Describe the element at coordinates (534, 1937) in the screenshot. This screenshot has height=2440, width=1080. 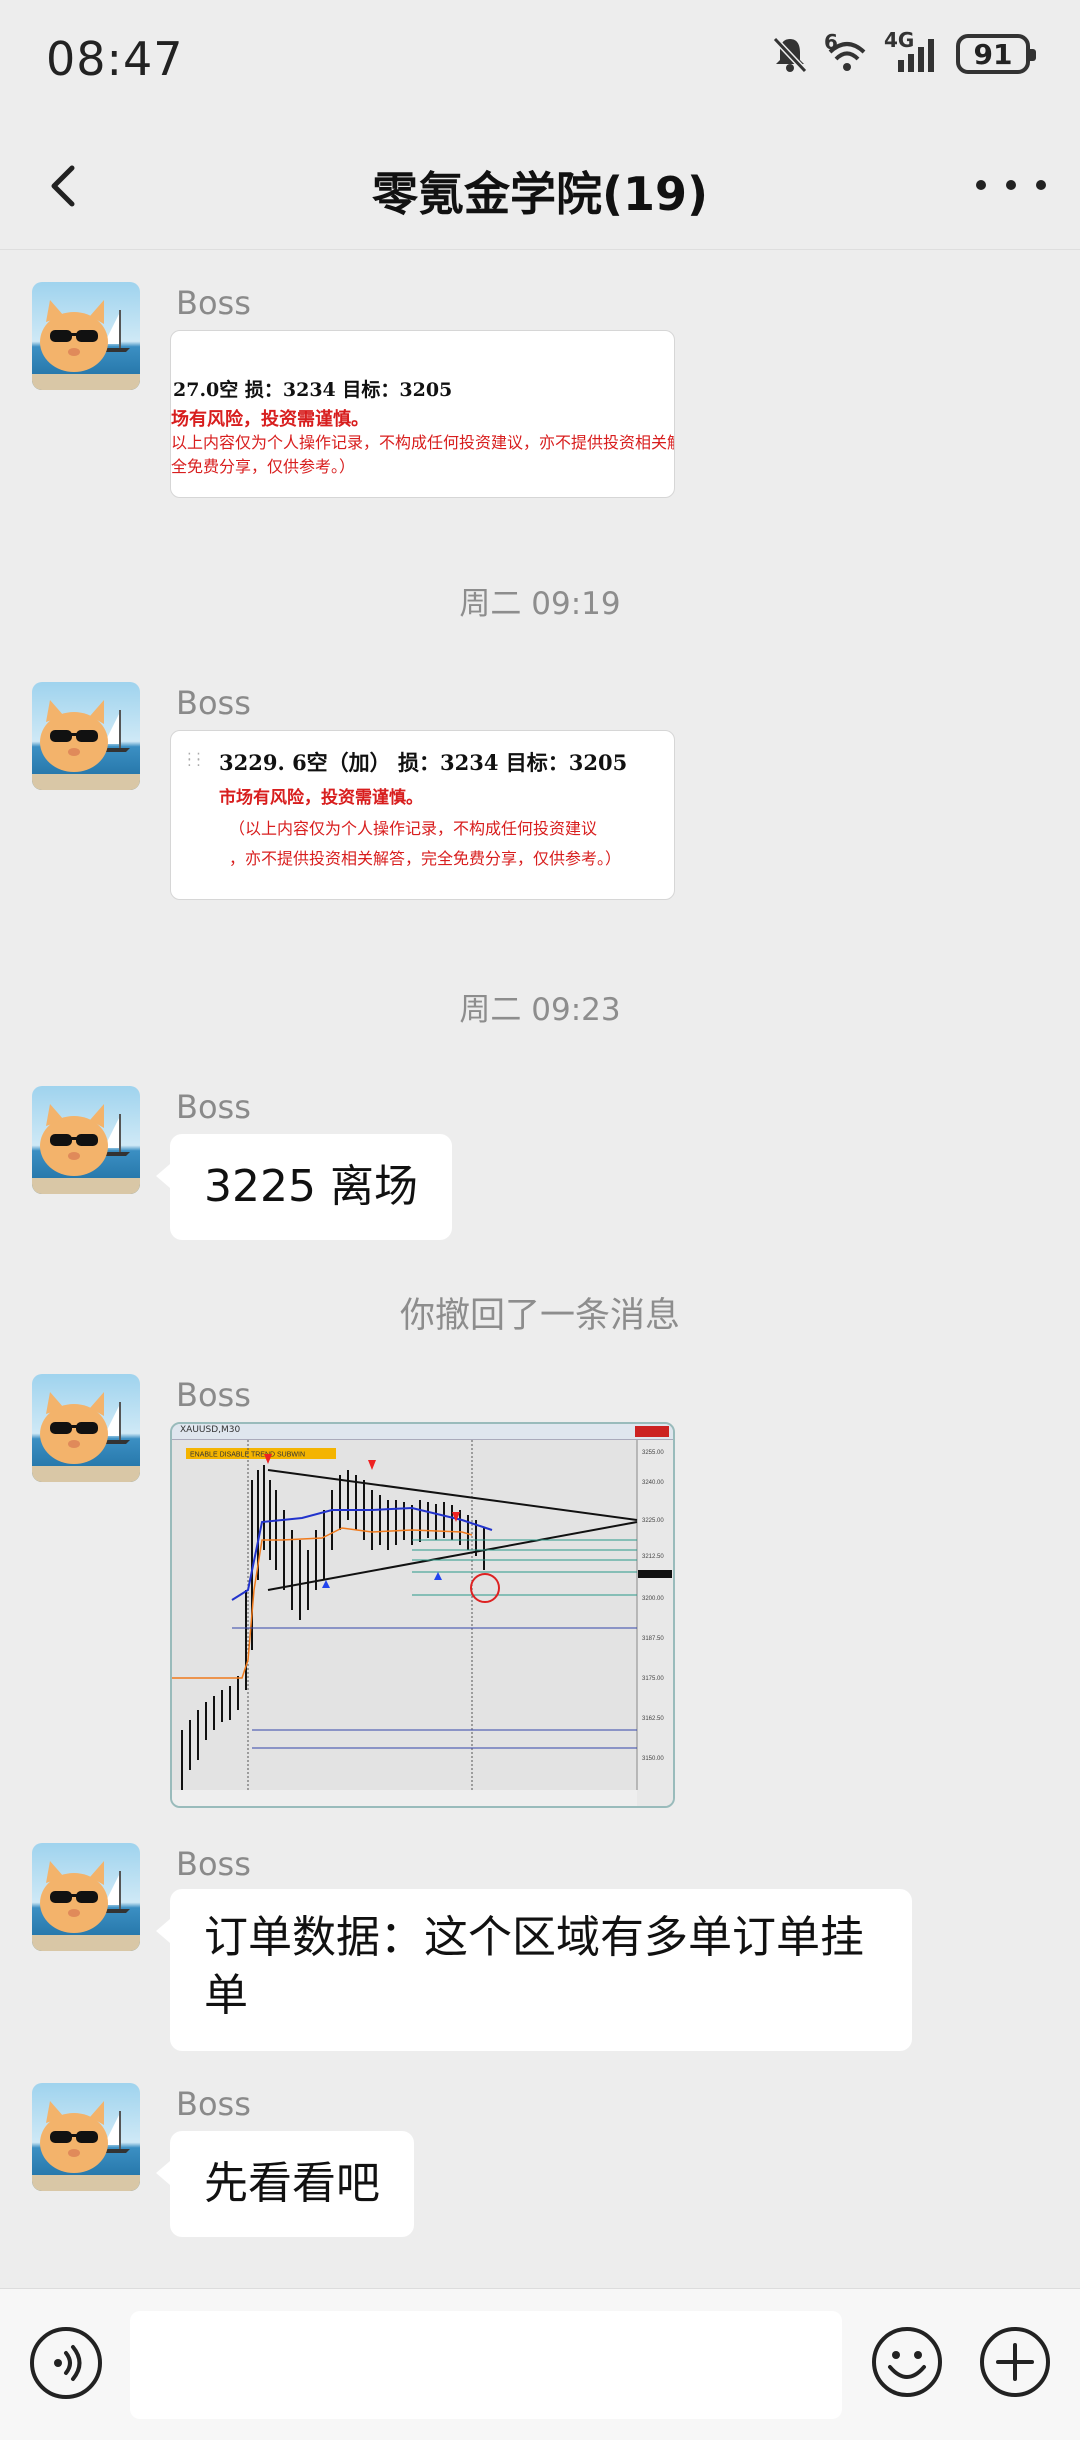
I see `bubble-line: 订单数据：这个区域有多单订单挂` at that location.